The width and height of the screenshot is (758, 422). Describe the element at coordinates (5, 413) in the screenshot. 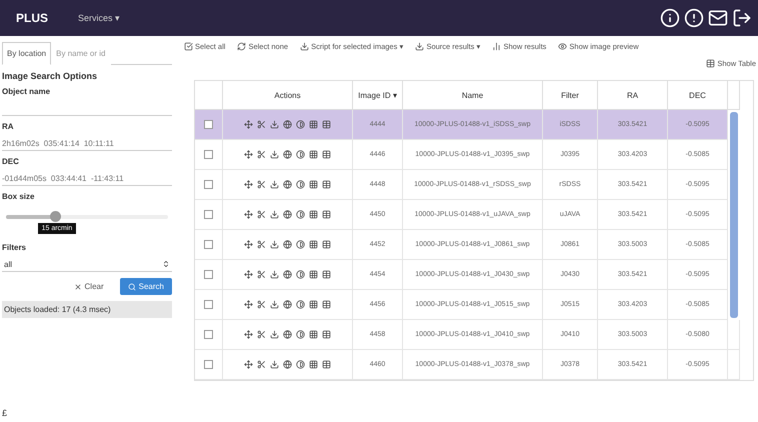

I see `footer-text: £` at that location.